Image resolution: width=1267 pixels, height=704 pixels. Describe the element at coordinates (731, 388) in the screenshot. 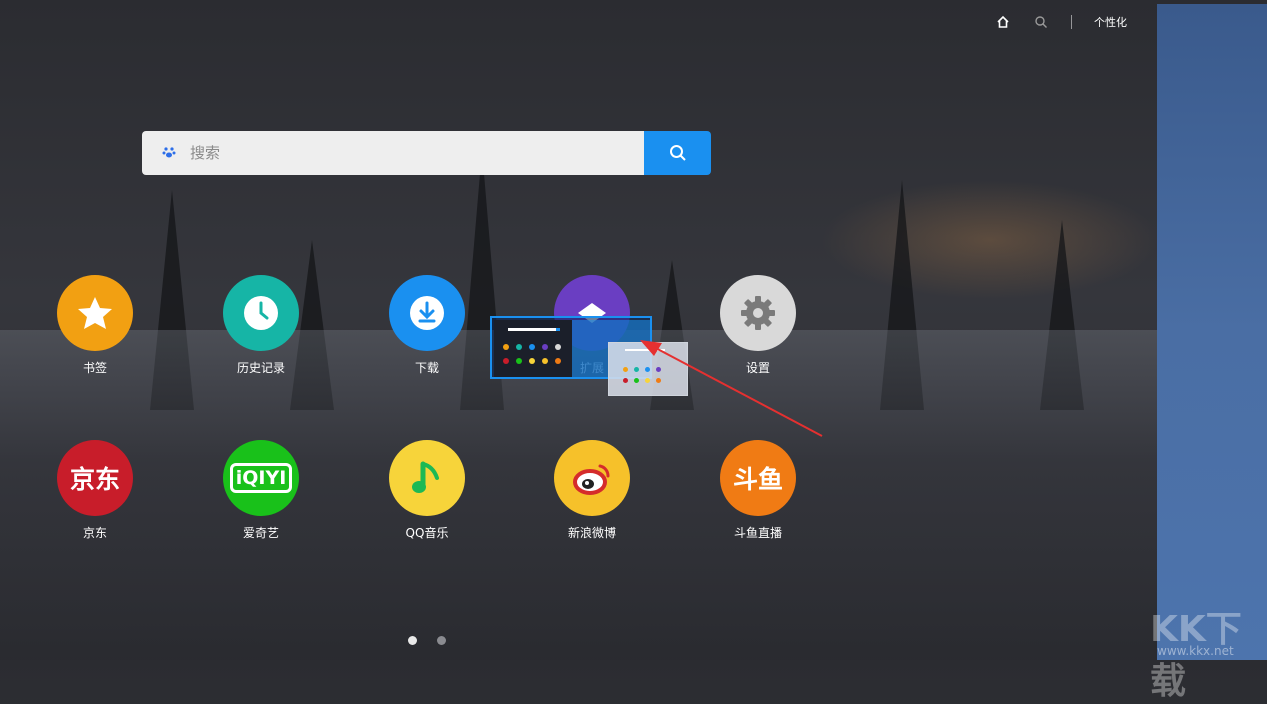

I see `annotation-arrow` at that location.